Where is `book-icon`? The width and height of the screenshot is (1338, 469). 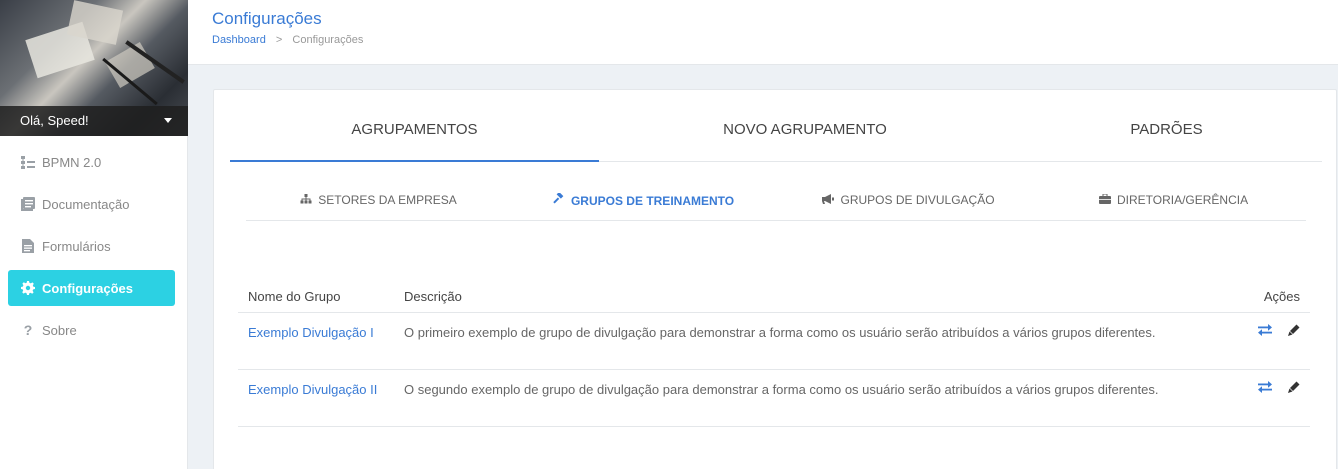
book-icon is located at coordinates (28, 204).